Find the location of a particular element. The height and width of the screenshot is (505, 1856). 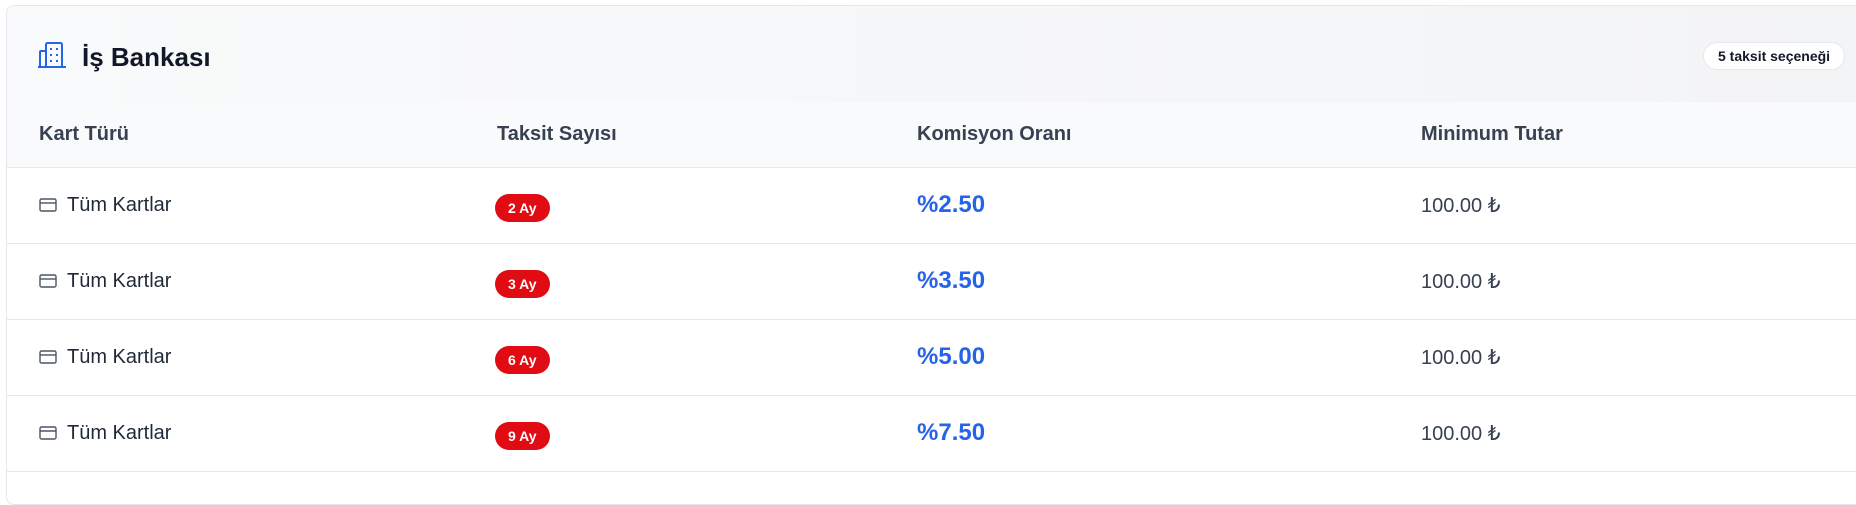

header-commission: Komisyon Oranı is located at coordinates (994, 133).